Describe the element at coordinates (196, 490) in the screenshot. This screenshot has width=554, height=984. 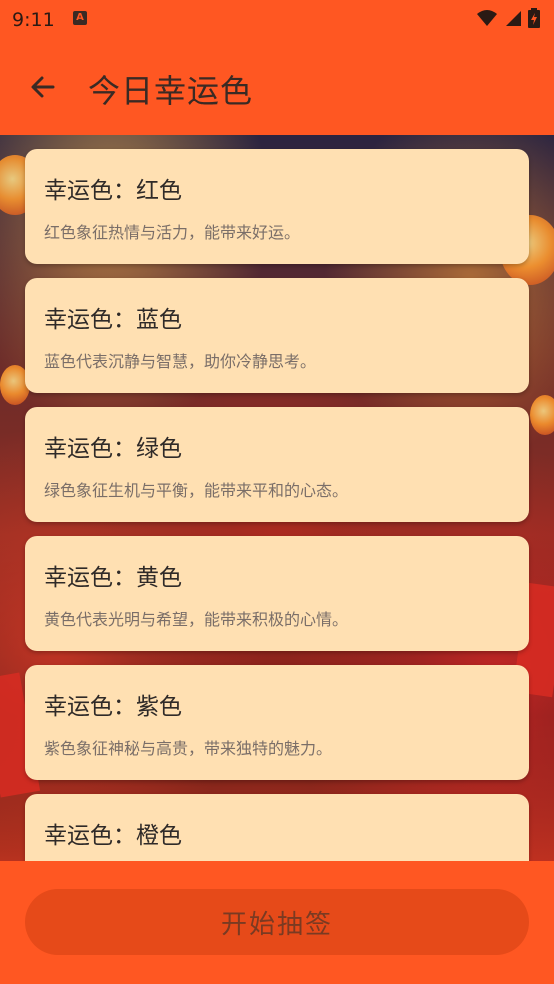
I see `card-description: 绿色象征生机与平衡，能带来平和的心态。` at that location.